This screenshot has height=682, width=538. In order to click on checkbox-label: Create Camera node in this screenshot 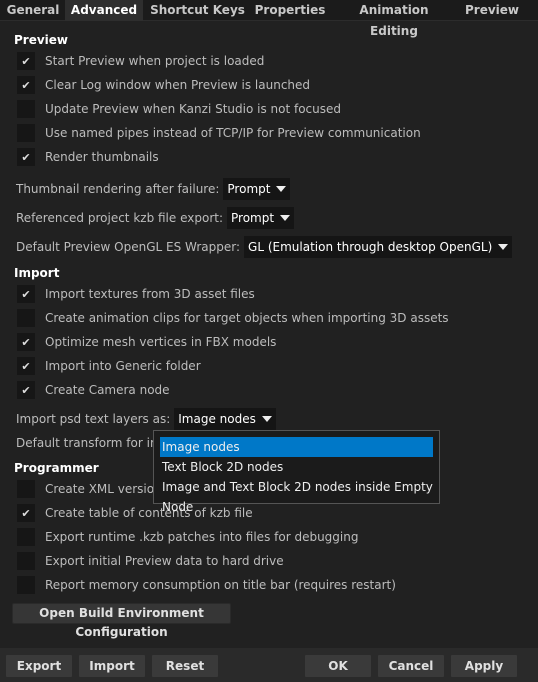, I will do `click(107, 390)`.